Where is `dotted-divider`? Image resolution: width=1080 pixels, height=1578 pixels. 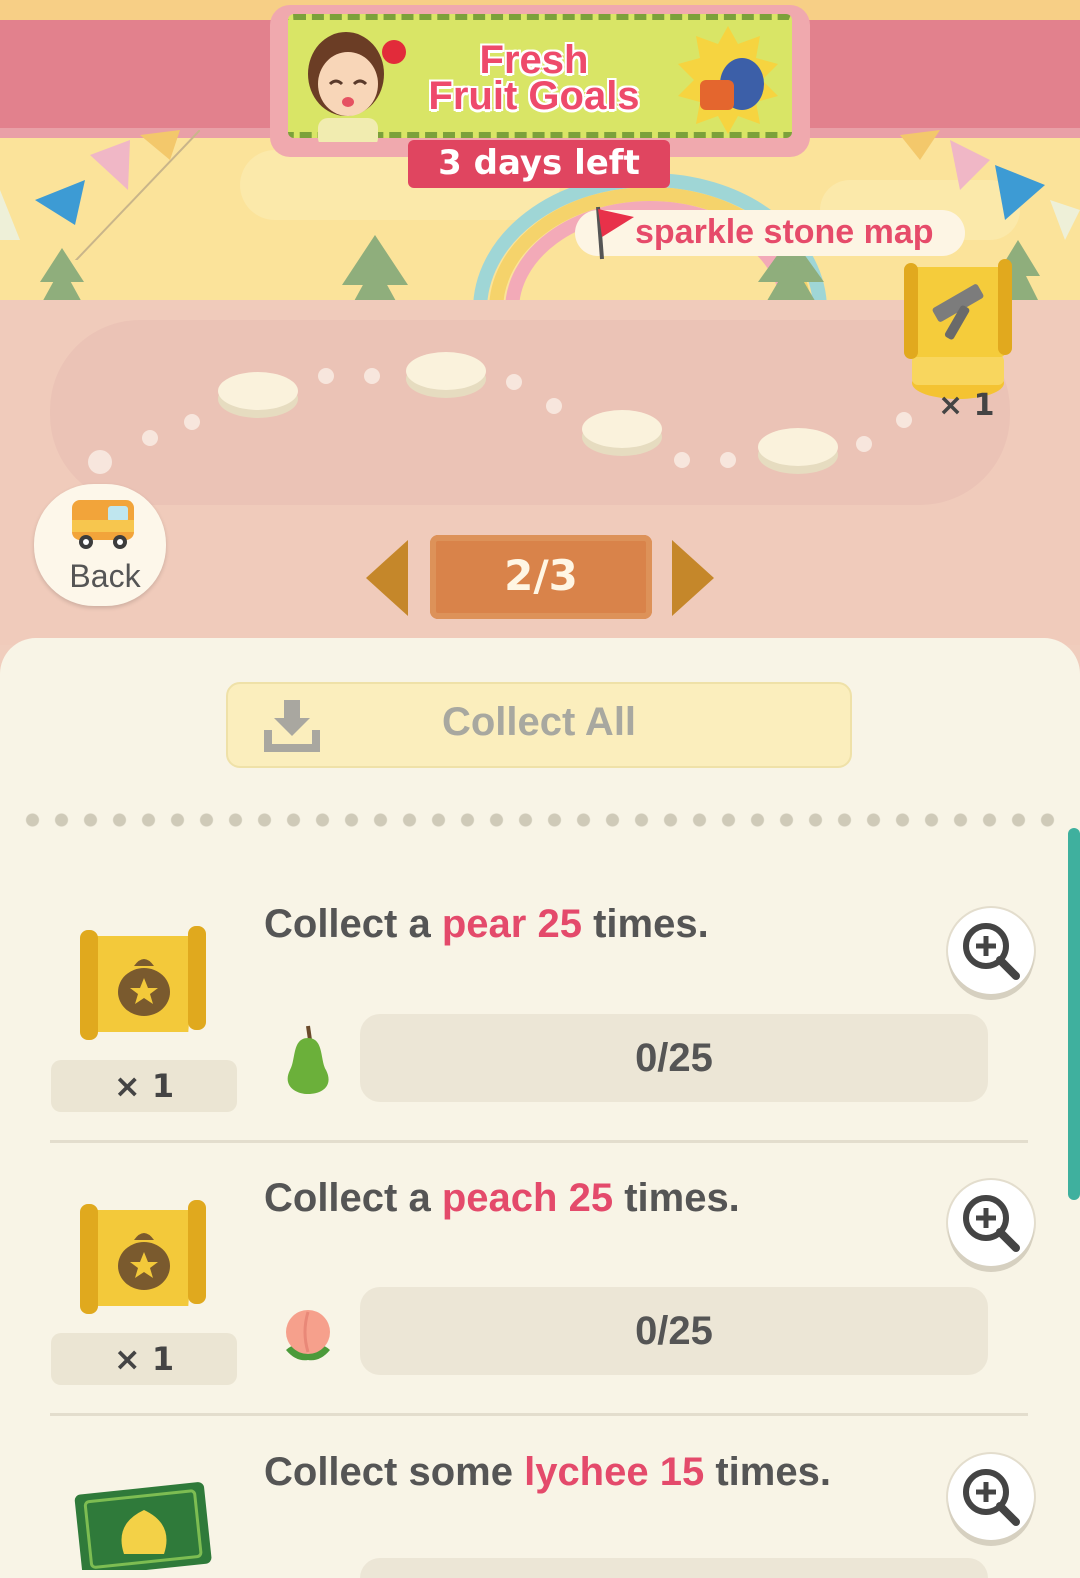 dotted-divider is located at coordinates (543, 820).